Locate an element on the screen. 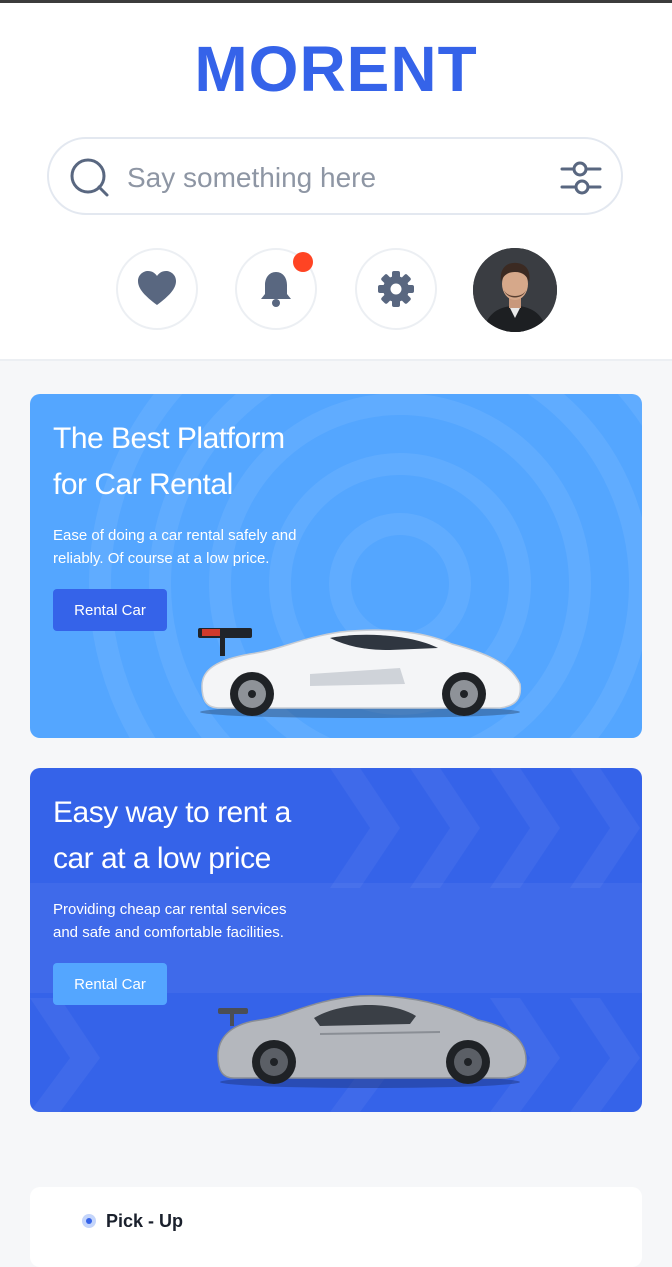  favorites-button is located at coordinates (157, 289).